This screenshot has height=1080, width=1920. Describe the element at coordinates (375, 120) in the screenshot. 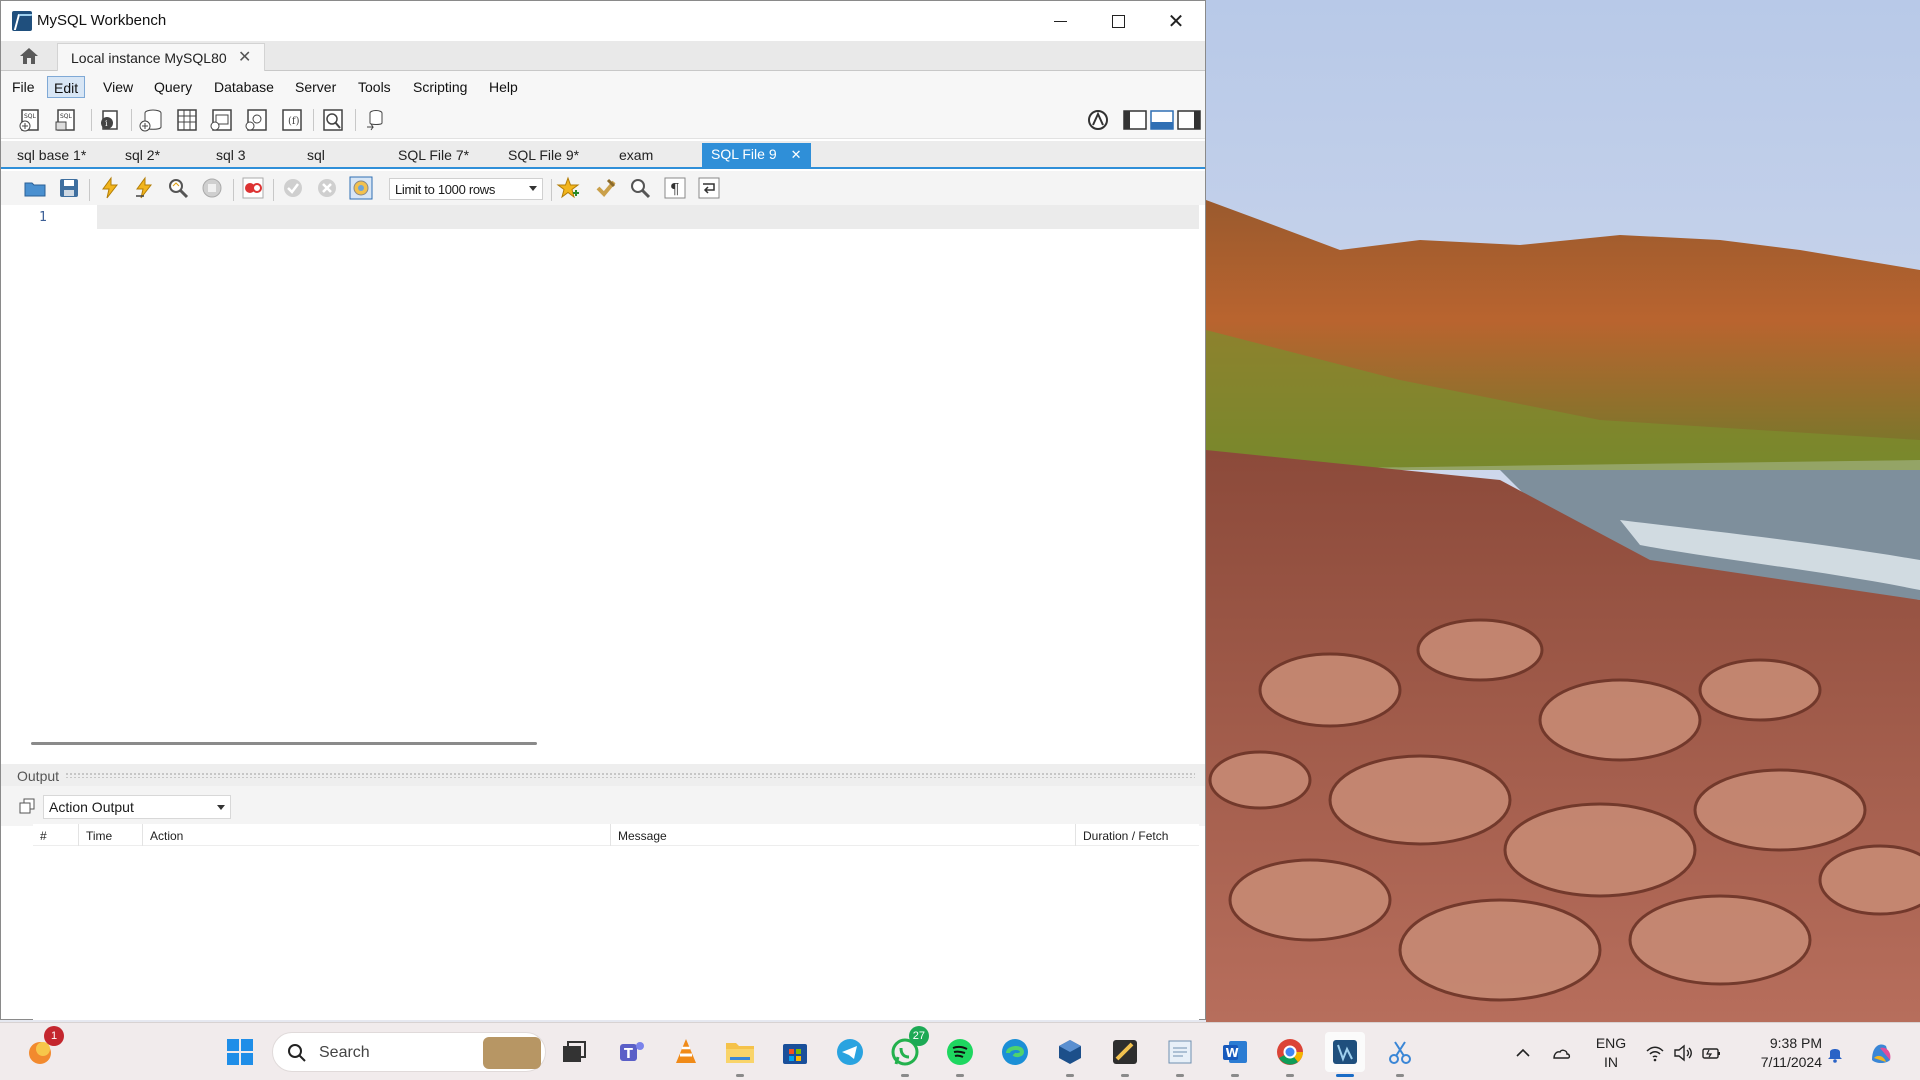

I see `reconnect-icon` at that location.